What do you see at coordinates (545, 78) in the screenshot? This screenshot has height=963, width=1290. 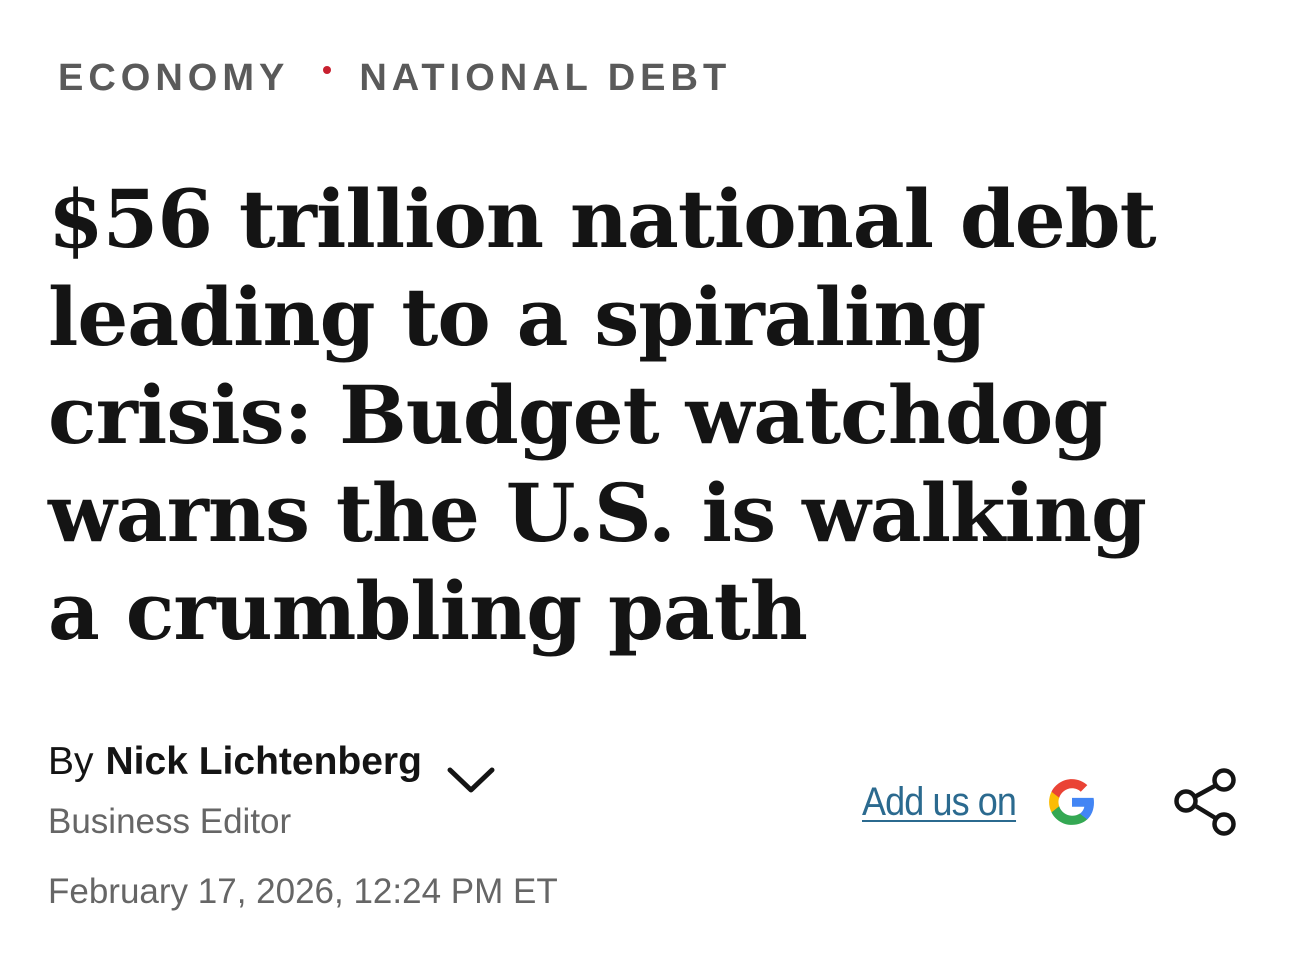 I see `breadcrumb-topic-link: NATIONAL DEBT` at bounding box center [545, 78].